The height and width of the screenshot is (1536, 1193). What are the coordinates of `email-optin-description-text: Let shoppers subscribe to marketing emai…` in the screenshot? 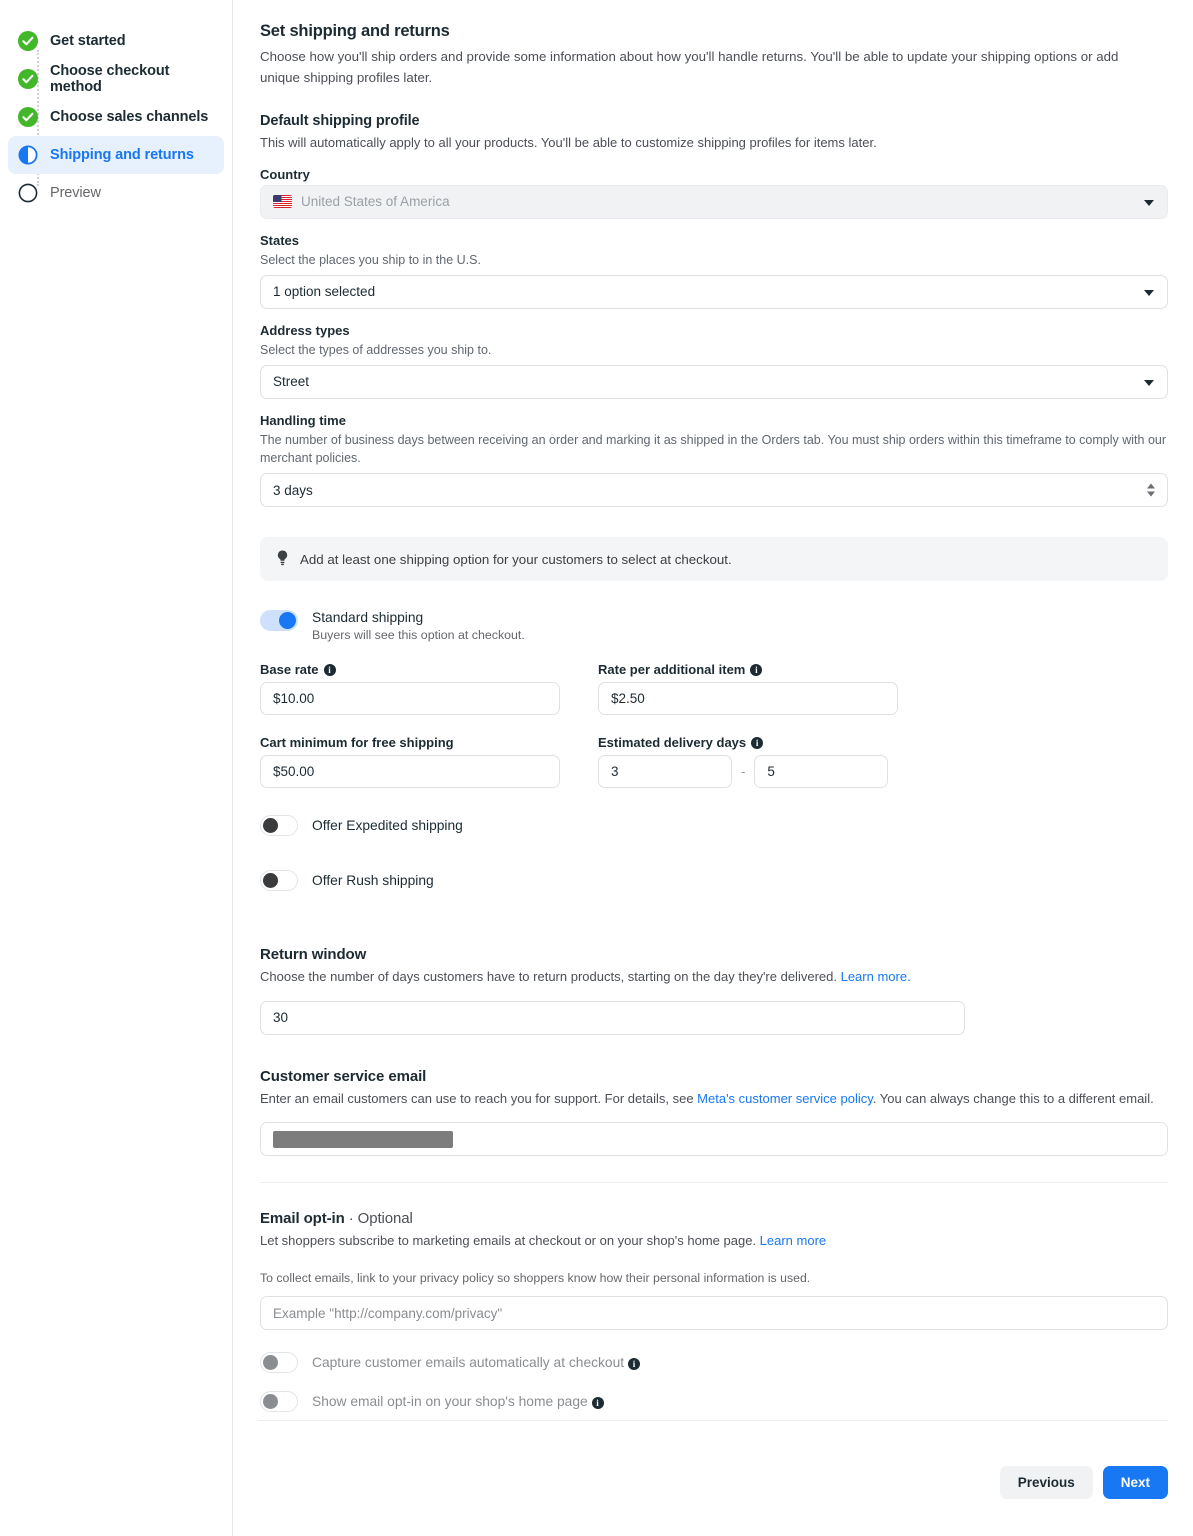 It's located at (508, 1241).